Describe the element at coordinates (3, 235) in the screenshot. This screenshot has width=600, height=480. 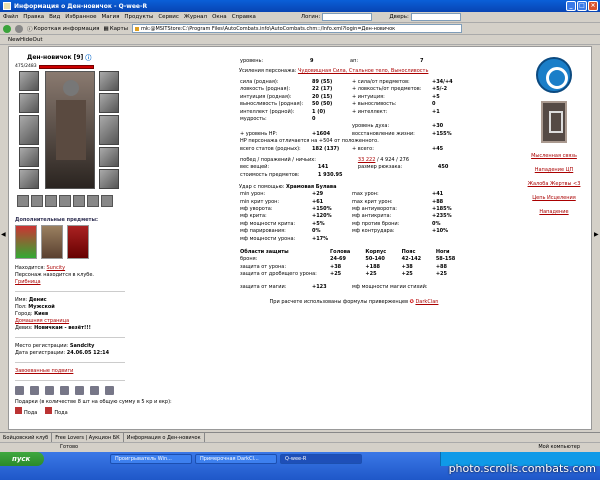
I see `left-scroll-arrow: ◀` at that location.